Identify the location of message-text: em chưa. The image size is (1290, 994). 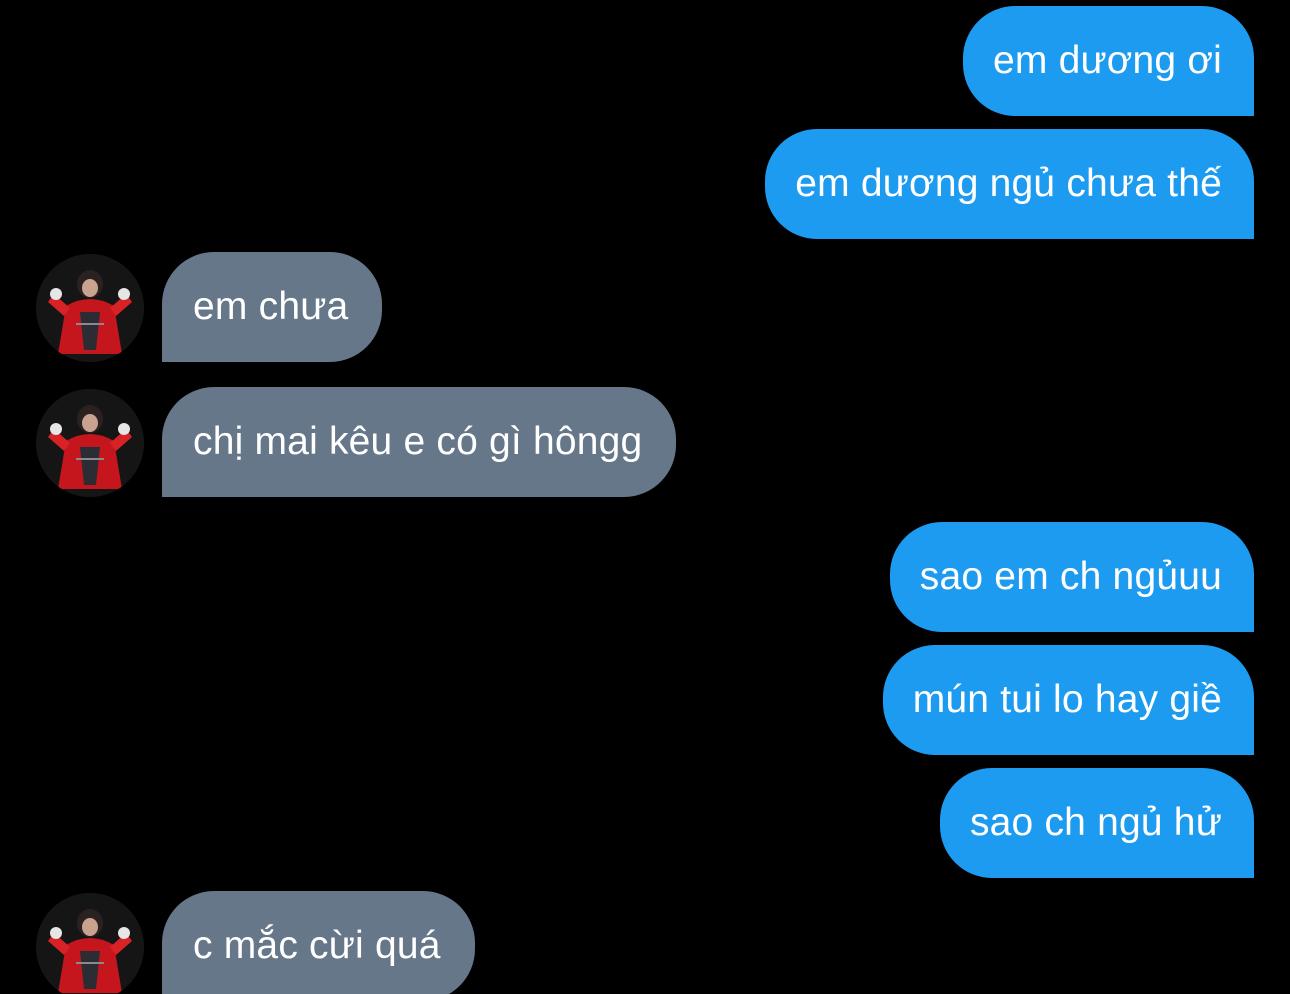
(271, 306).